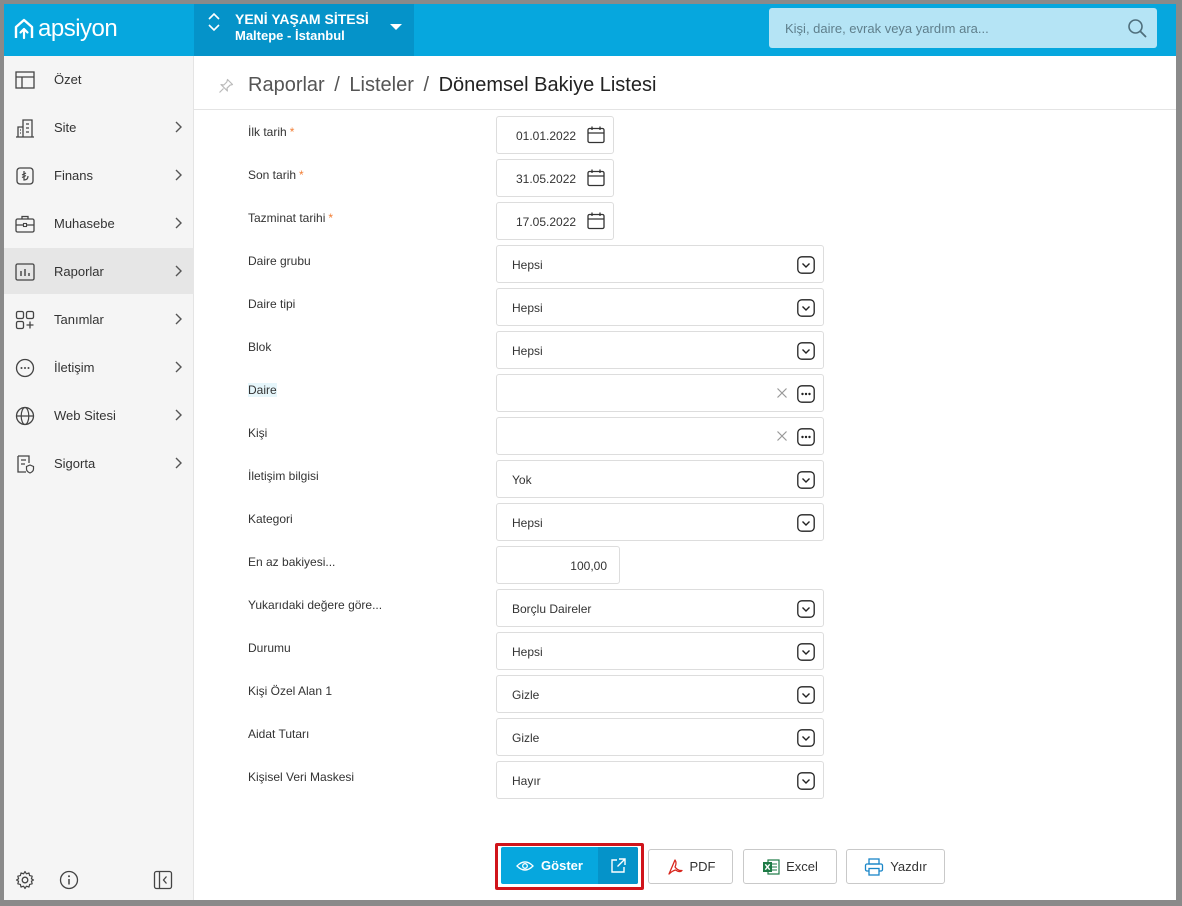 Image resolution: width=1182 pixels, height=906 pixels. I want to click on son-tarih-field: 31.05.2022, so click(555, 178).